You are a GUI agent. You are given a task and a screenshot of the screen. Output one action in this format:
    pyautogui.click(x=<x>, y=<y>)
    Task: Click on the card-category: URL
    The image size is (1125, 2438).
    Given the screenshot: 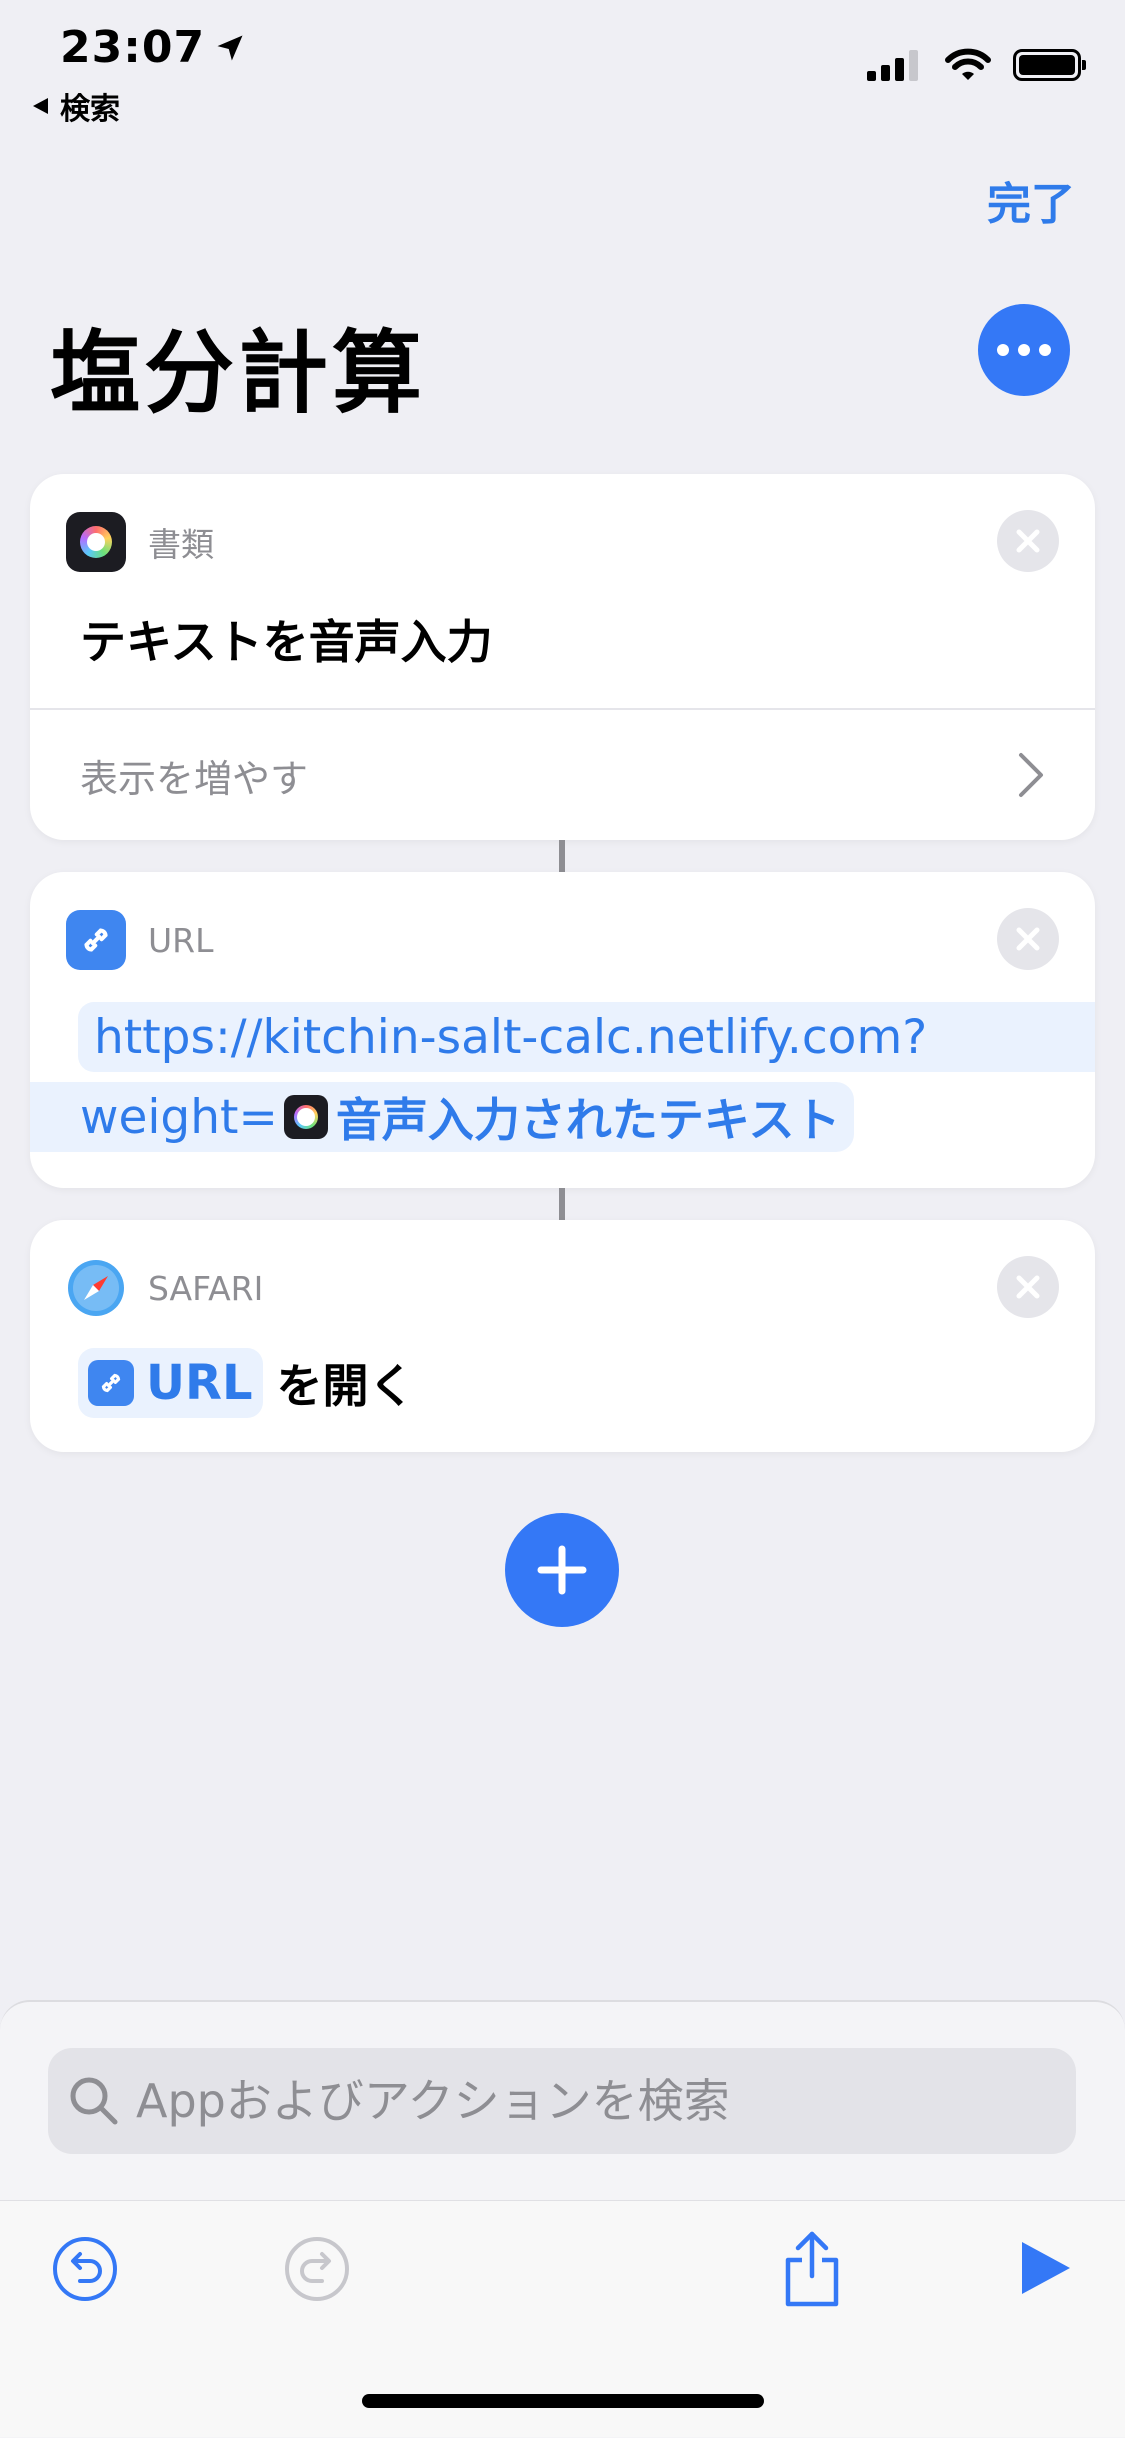 What is the action you would take?
    pyautogui.click(x=181, y=940)
    